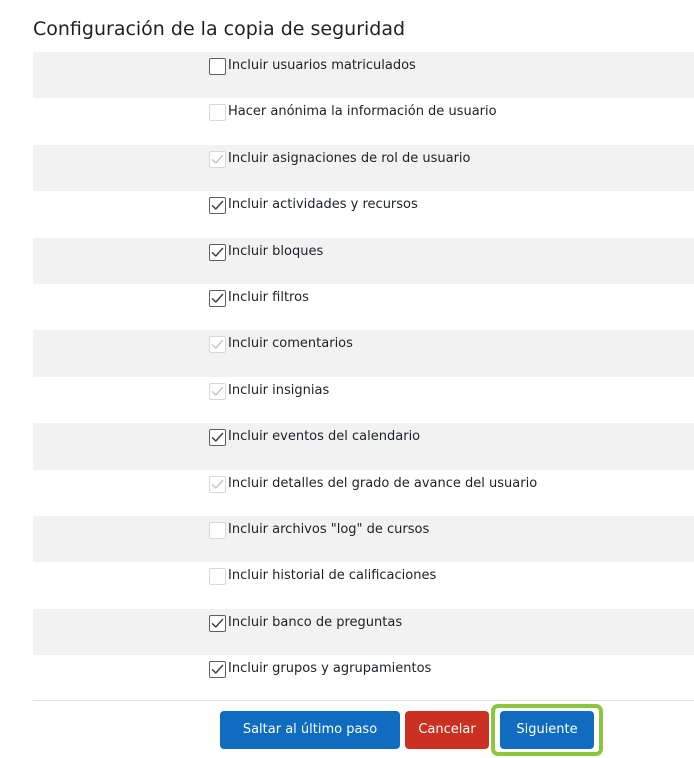 The width and height of the screenshot is (694, 758). I want to click on setting-label: Incluir archivos "log" de cursos, so click(329, 529).